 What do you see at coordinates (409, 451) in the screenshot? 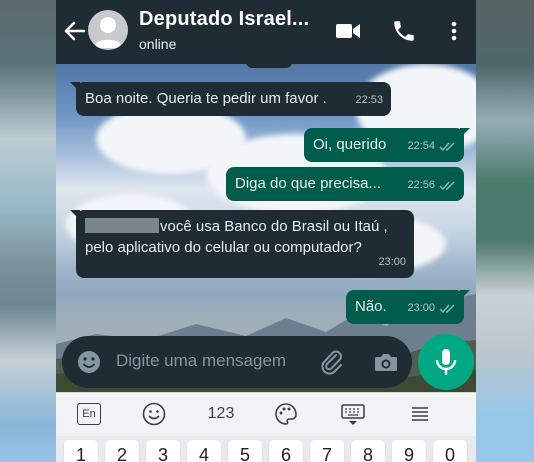
I see `key-9: 9` at bounding box center [409, 451].